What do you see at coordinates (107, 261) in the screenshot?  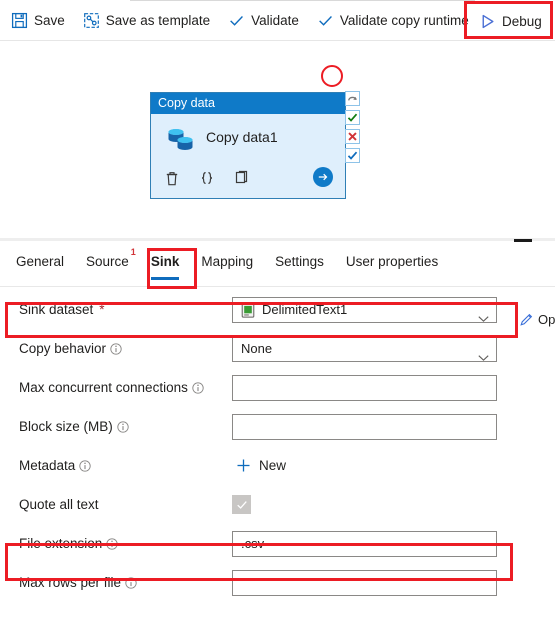 I see `tab-source-label: Source` at bounding box center [107, 261].